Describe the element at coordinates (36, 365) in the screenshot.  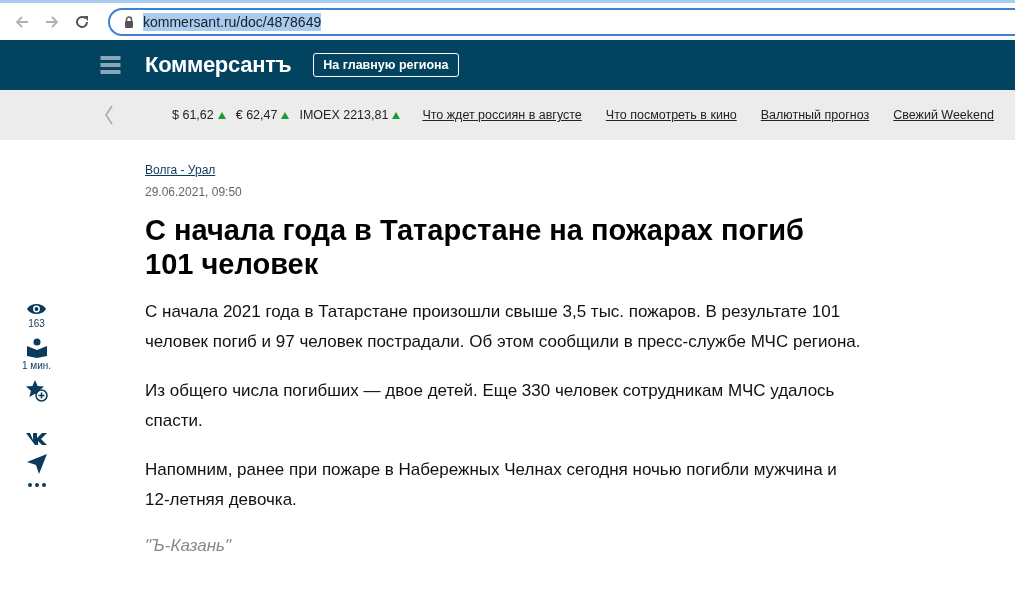
I see `read-time: 1 мин.` at that location.